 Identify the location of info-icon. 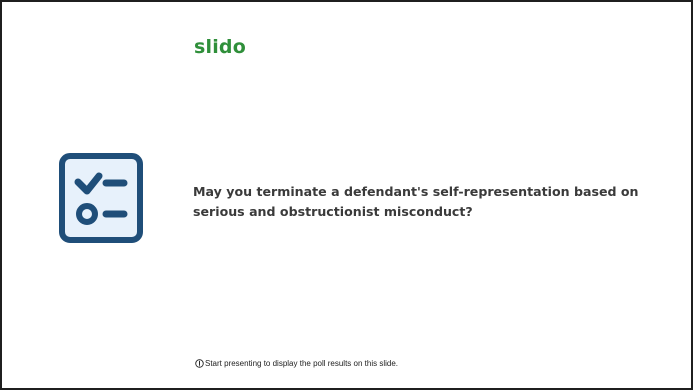
(199, 363).